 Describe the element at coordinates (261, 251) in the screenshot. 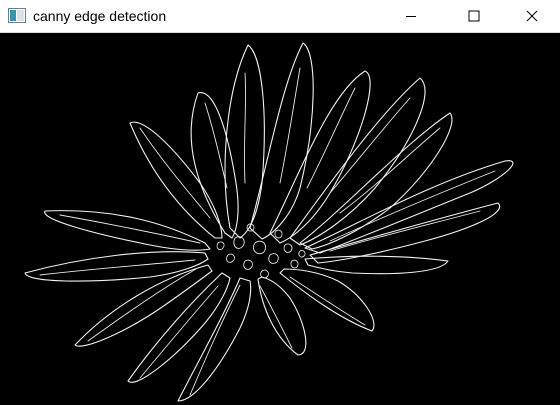

I see `flower-center-texture` at that location.